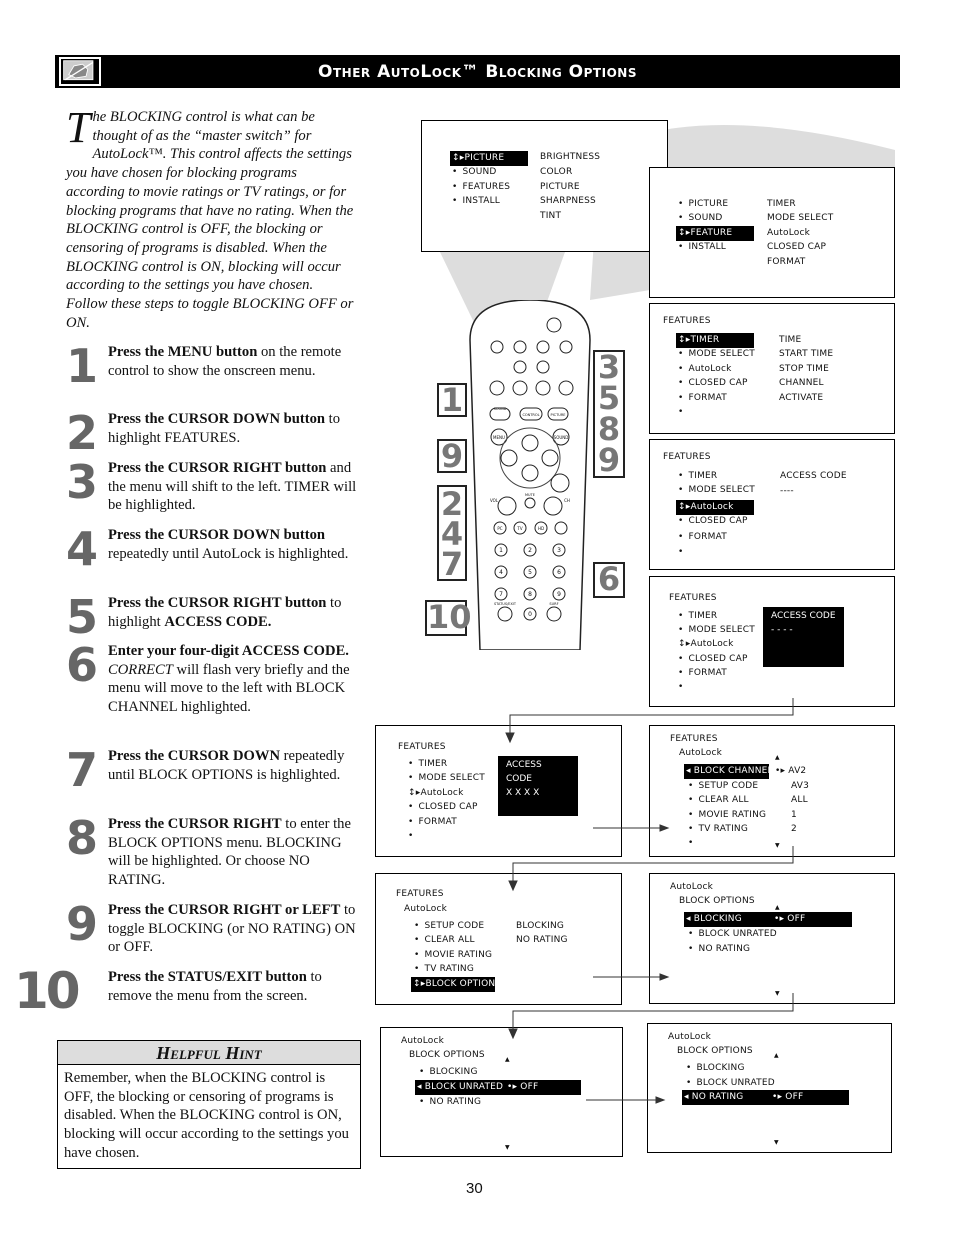  Describe the element at coordinates (728, 771) in the screenshot. I see `menu-item-block-channel-highlighted: ◂ BLOCK CHANNEL` at that location.